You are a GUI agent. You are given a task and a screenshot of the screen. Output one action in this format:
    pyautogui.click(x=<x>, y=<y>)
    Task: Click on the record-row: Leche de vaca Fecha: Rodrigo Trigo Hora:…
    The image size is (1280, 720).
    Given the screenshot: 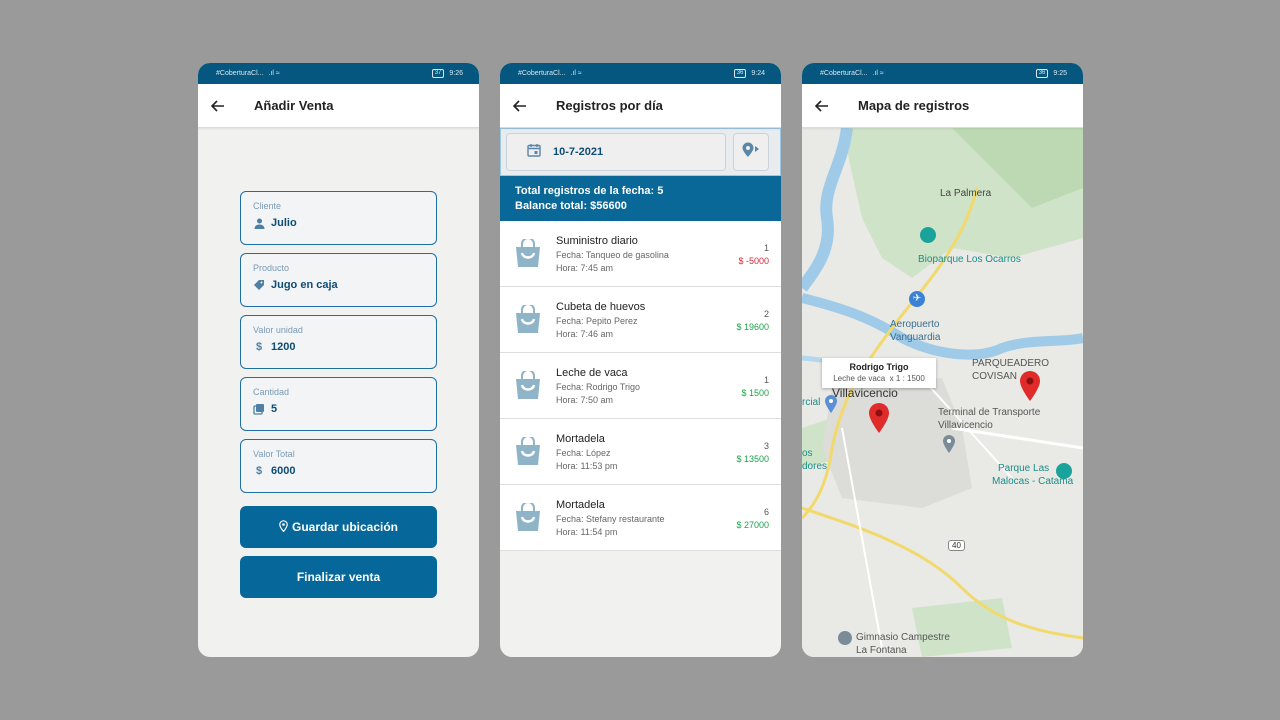 What is the action you would take?
    pyautogui.click(x=640, y=386)
    